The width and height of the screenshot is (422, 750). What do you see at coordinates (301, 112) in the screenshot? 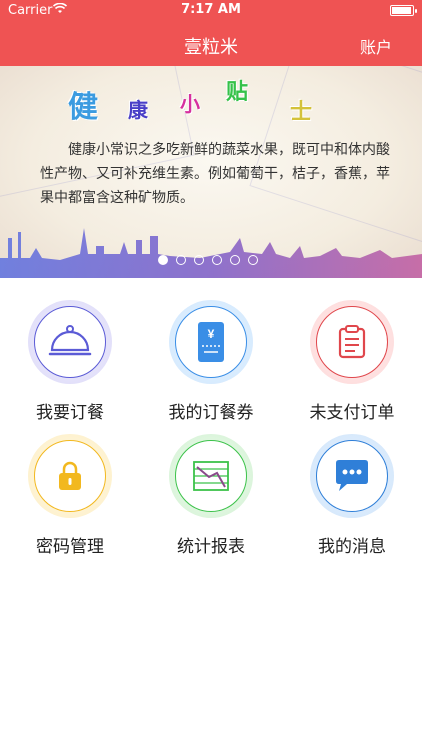
I see `banner-heading-char: 士` at bounding box center [301, 112].